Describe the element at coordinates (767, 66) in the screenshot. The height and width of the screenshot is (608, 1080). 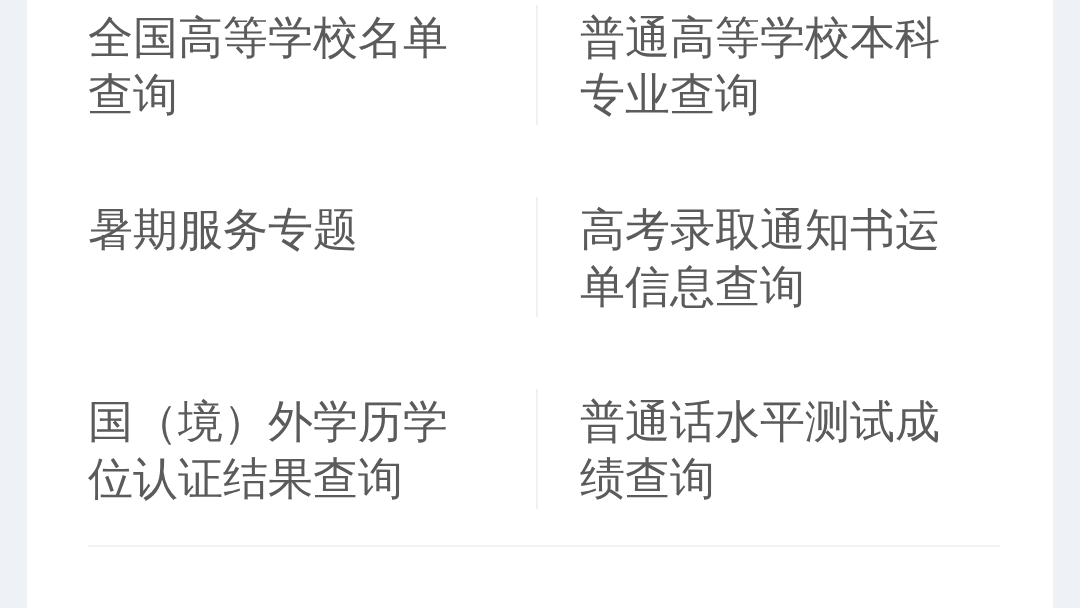
I see `service-link: 普通高等学校本科专业查询` at that location.